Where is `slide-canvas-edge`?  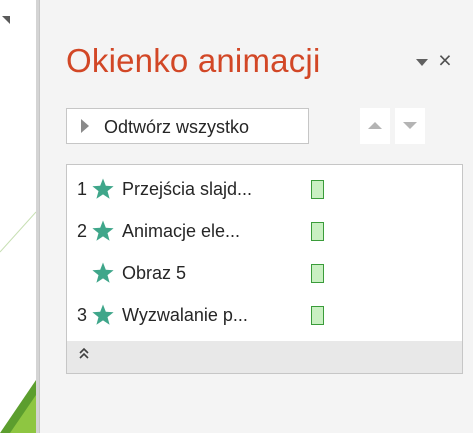
slide-canvas-edge is located at coordinates (18, 216).